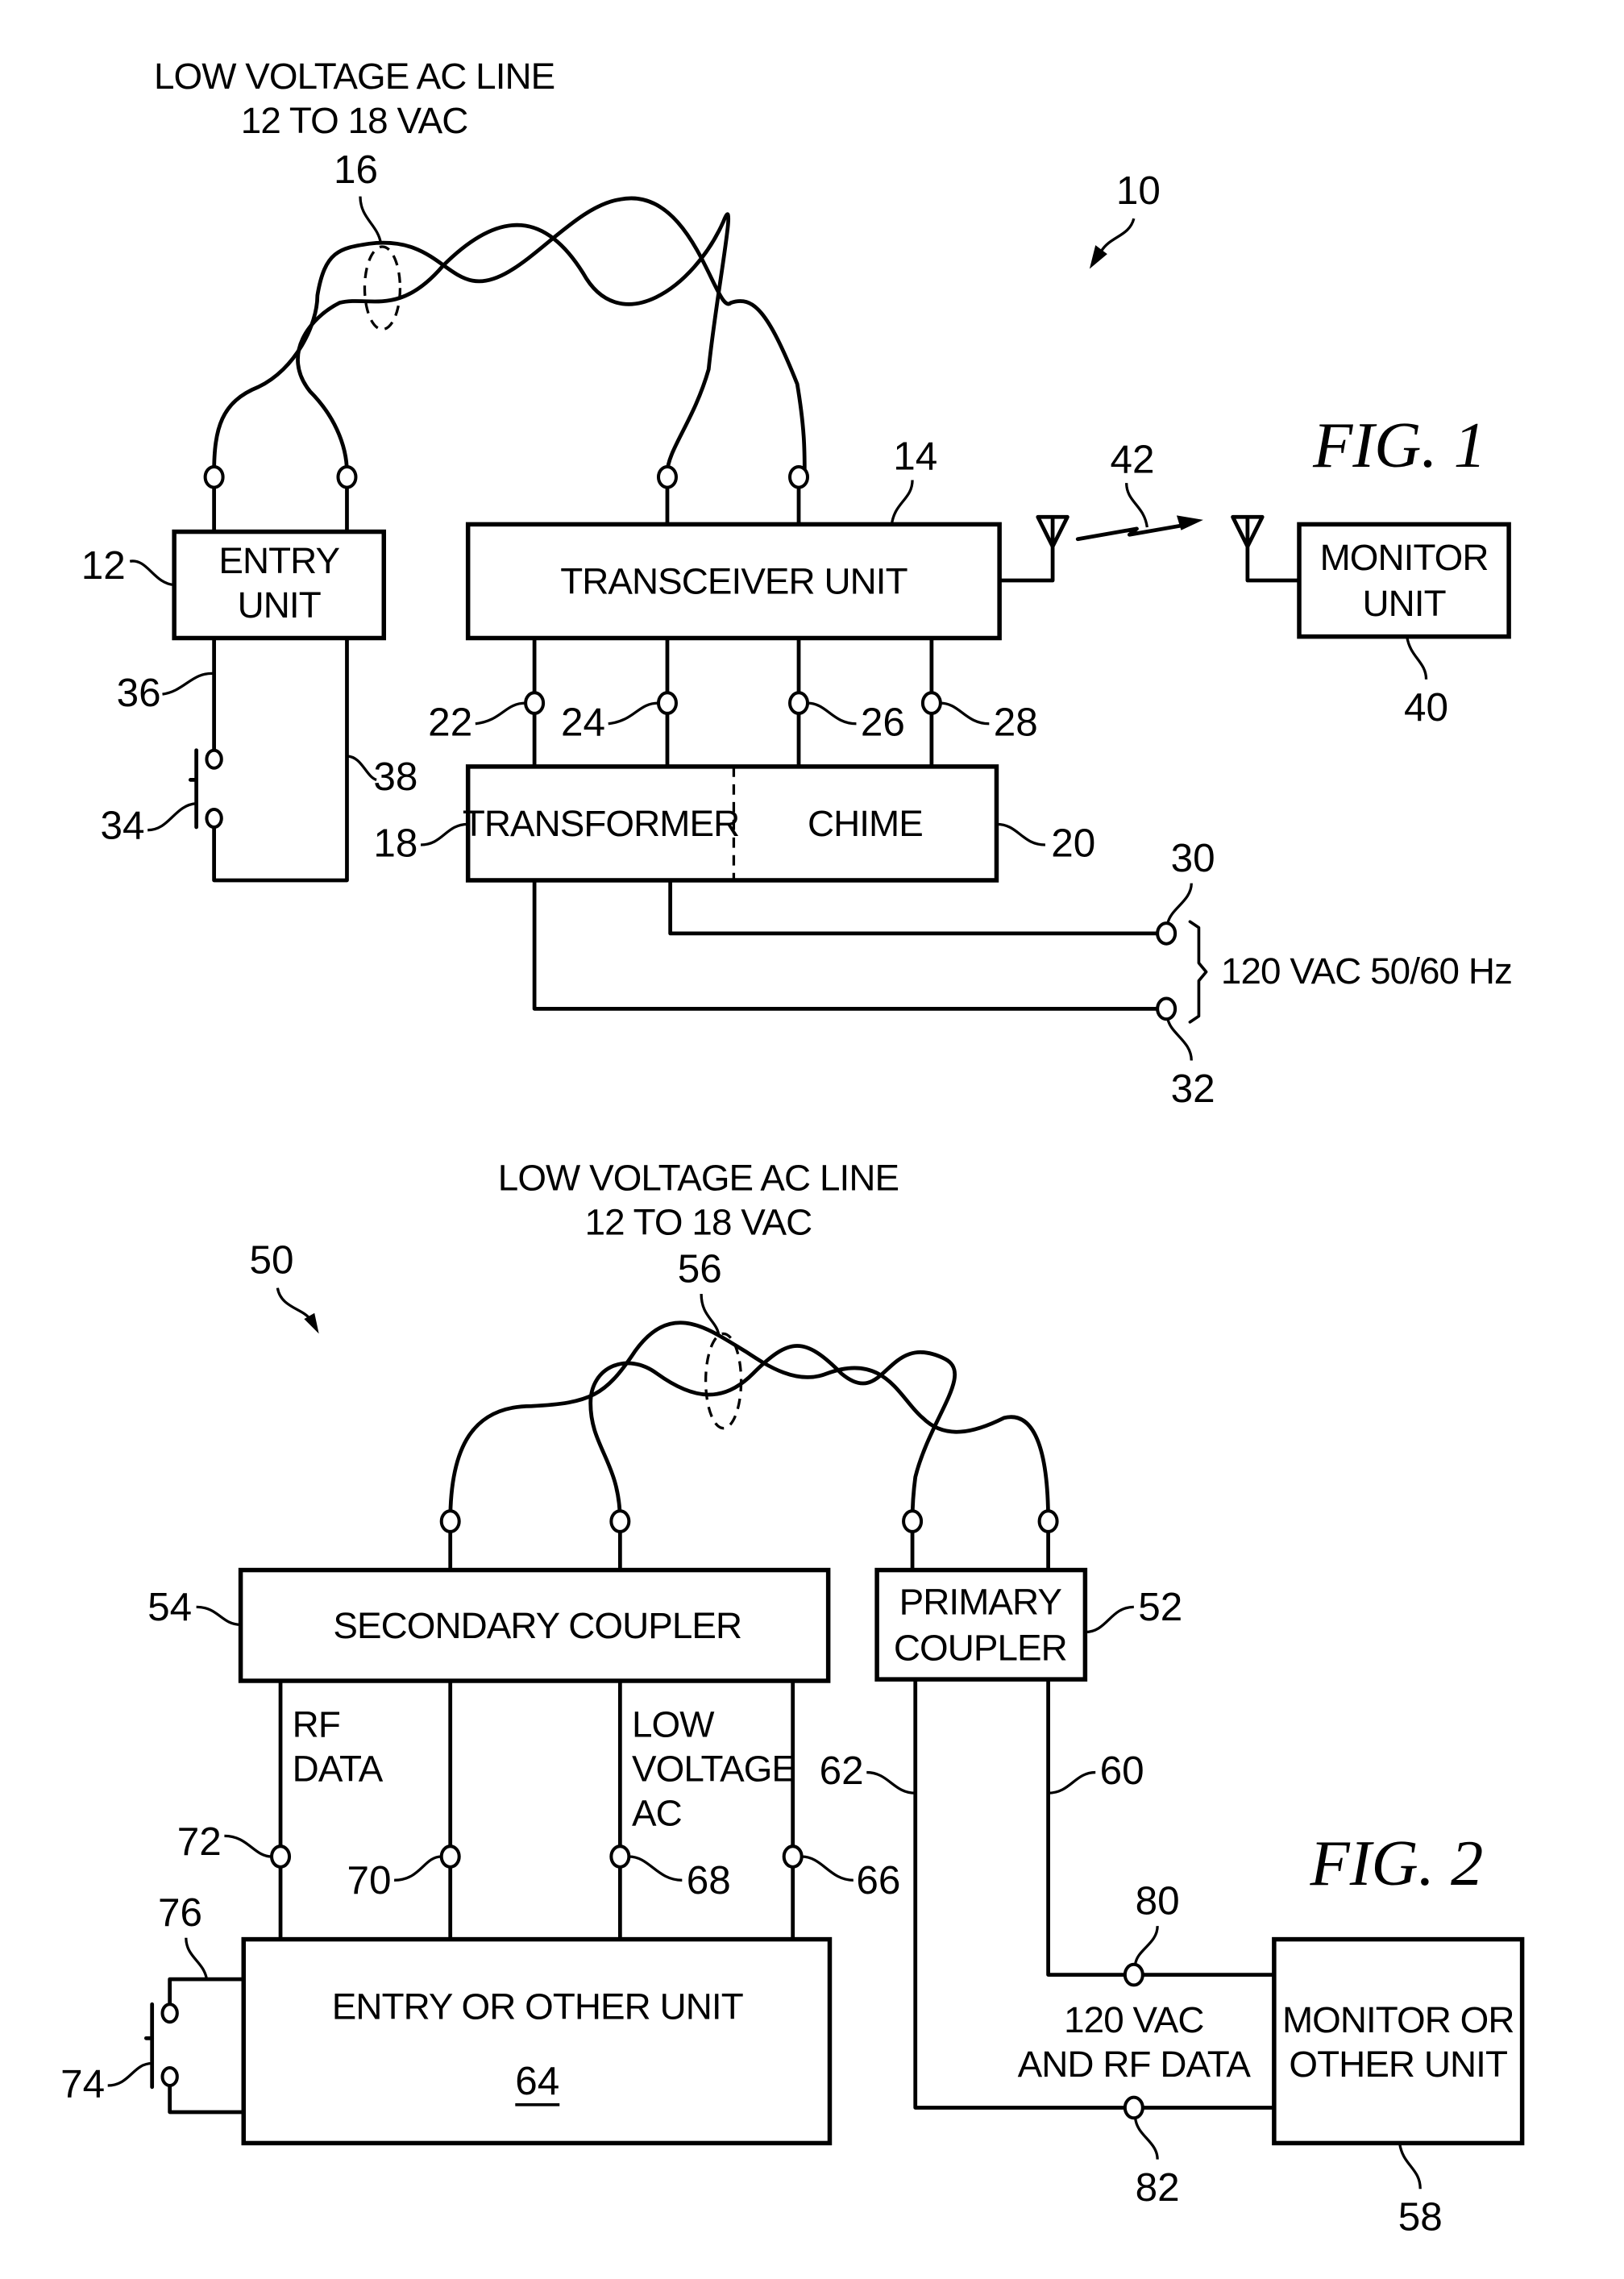  What do you see at coordinates (316, 1724) in the screenshot?
I see `rf-data-label-1: RF` at bounding box center [316, 1724].